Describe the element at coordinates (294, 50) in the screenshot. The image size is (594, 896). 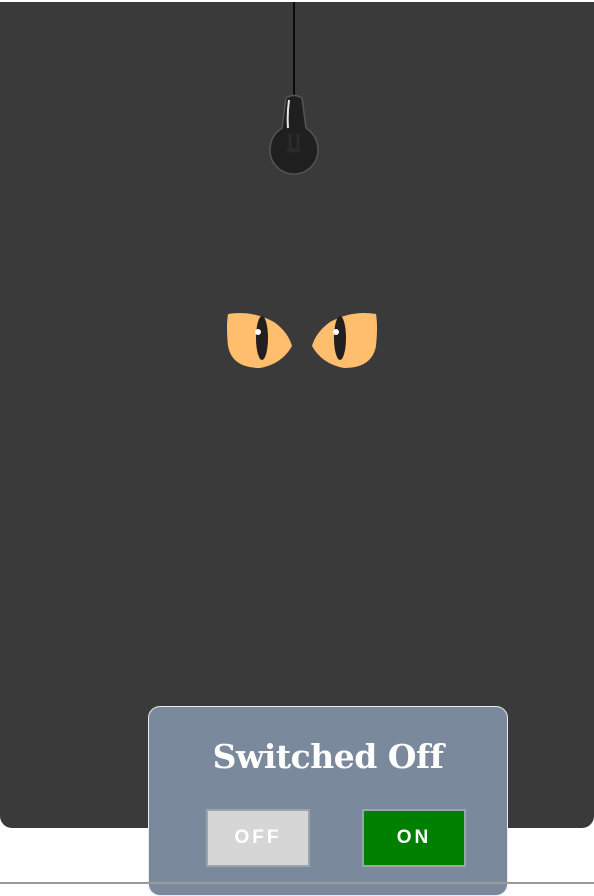
I see `bulb-cord` at that location.